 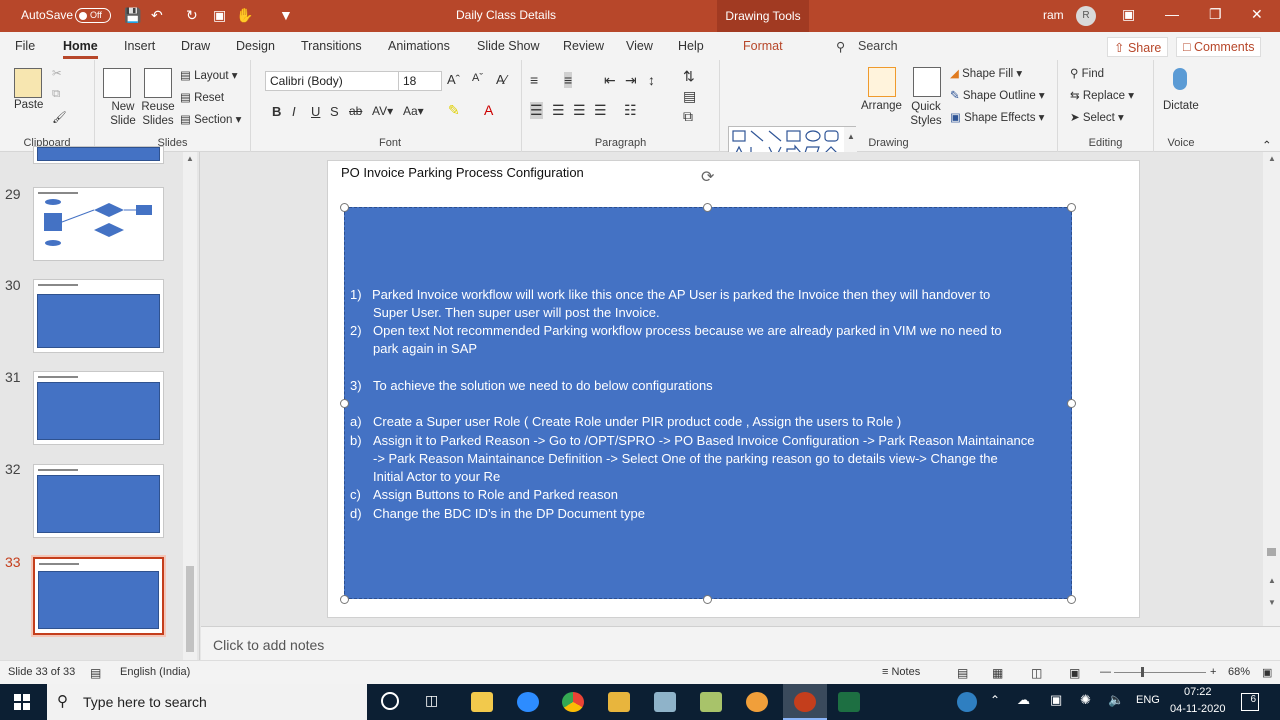 I want to click on columns-icon: ☷, so click(x=630, y=110).